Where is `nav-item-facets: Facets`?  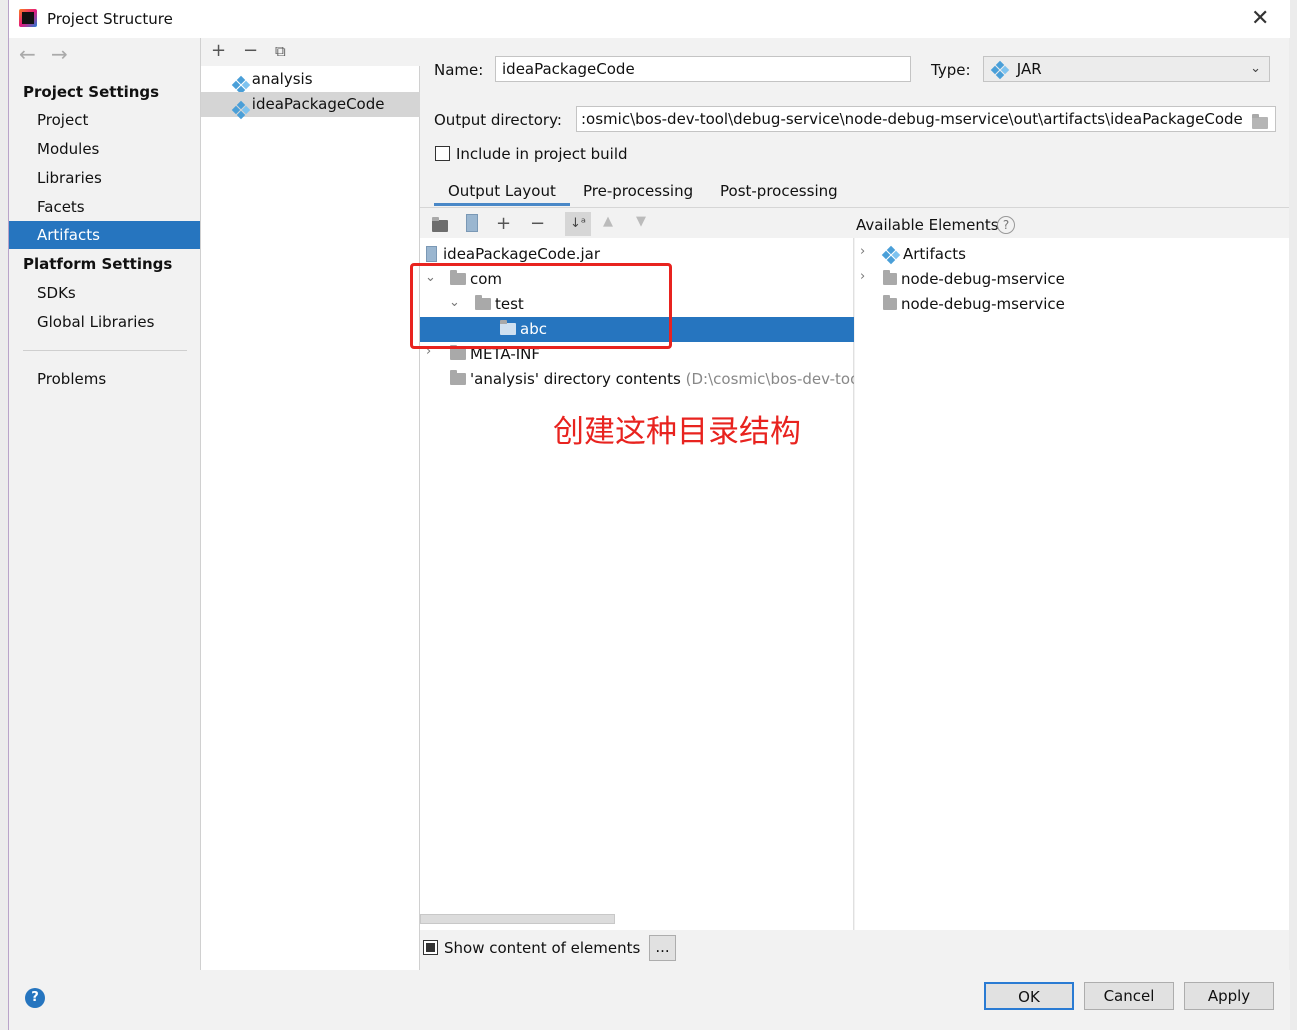
nav-item-facets: Facets is located at coordinates (104, 207).